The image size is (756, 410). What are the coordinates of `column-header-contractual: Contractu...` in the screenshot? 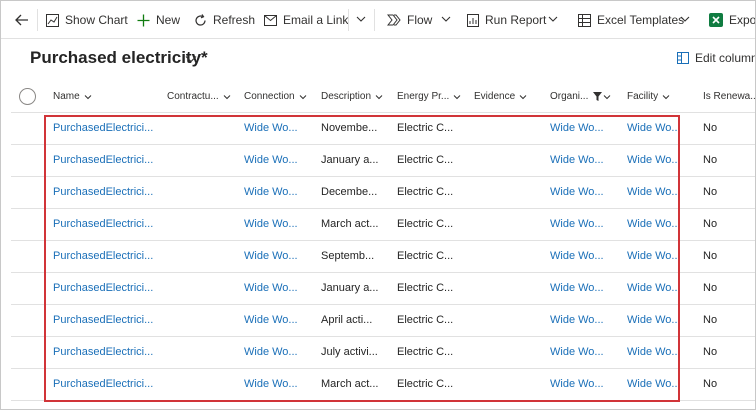 It's located at (199, 96).